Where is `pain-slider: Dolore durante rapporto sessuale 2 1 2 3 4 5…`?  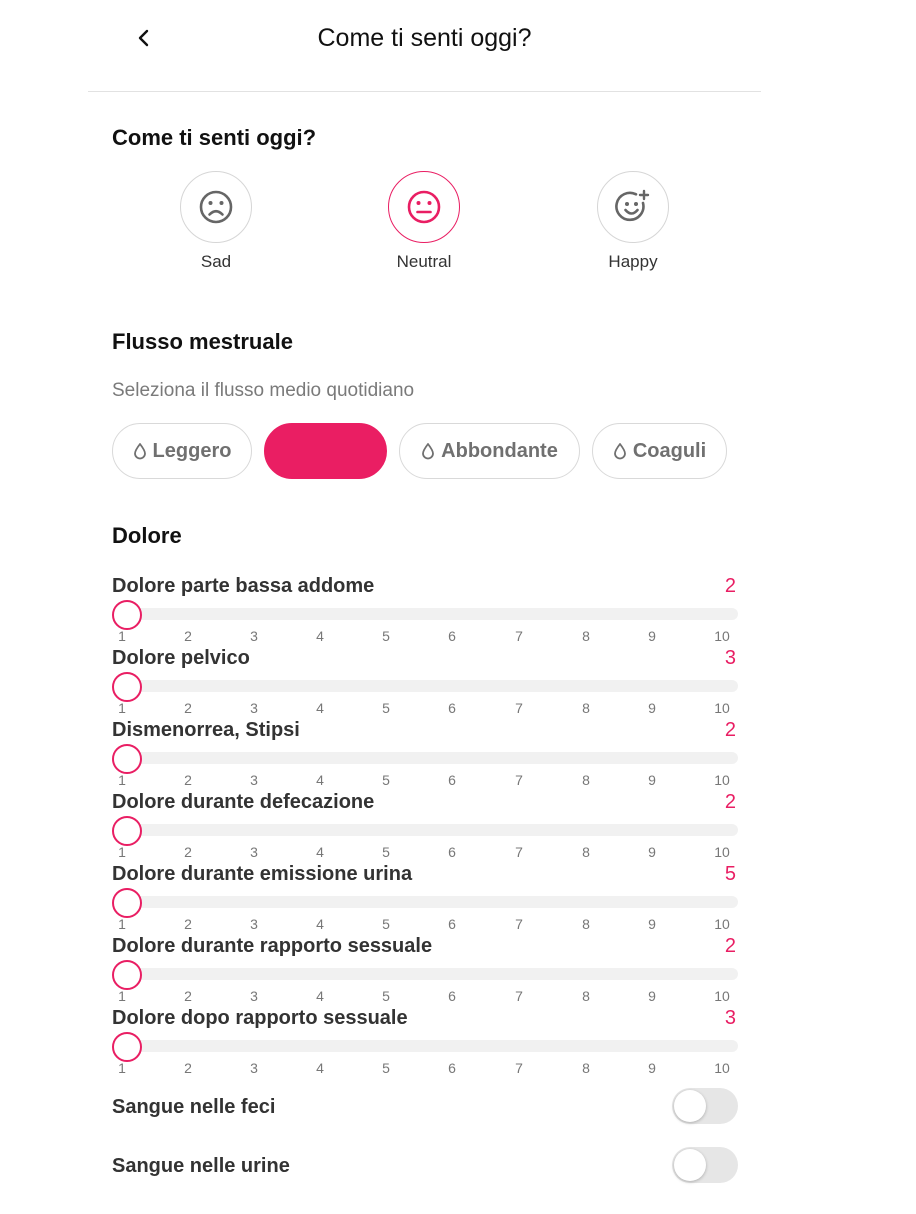 pain-slider: Dolore durante rapporto sessuale 2 1 2 3 4 5… is located at coordinates (425, 969).